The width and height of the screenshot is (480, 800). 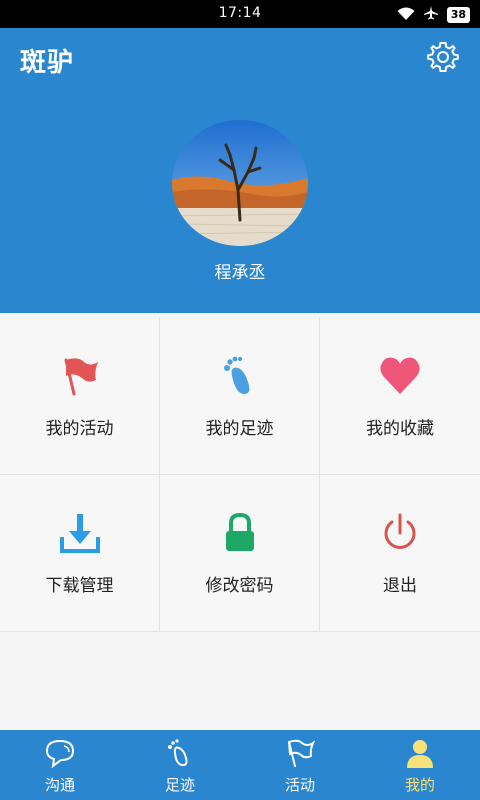 What do you see at coordinates (60, 753) in the screenshot?
I see `chat-bubble-icon` at bounding box center [60, 753].